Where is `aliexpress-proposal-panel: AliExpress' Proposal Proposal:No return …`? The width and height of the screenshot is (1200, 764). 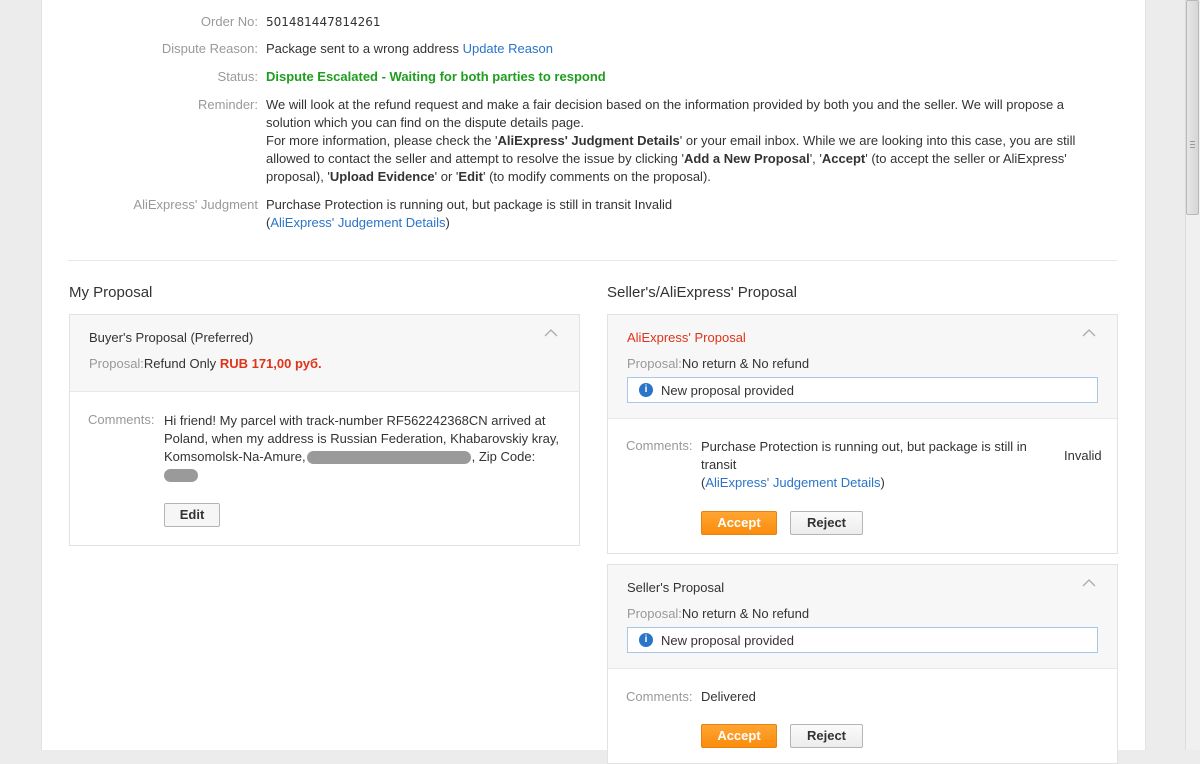
aliexpress-proposal-panel: AliExpress' Proposal Proposal:No return … is located at coordinates (862, 434).